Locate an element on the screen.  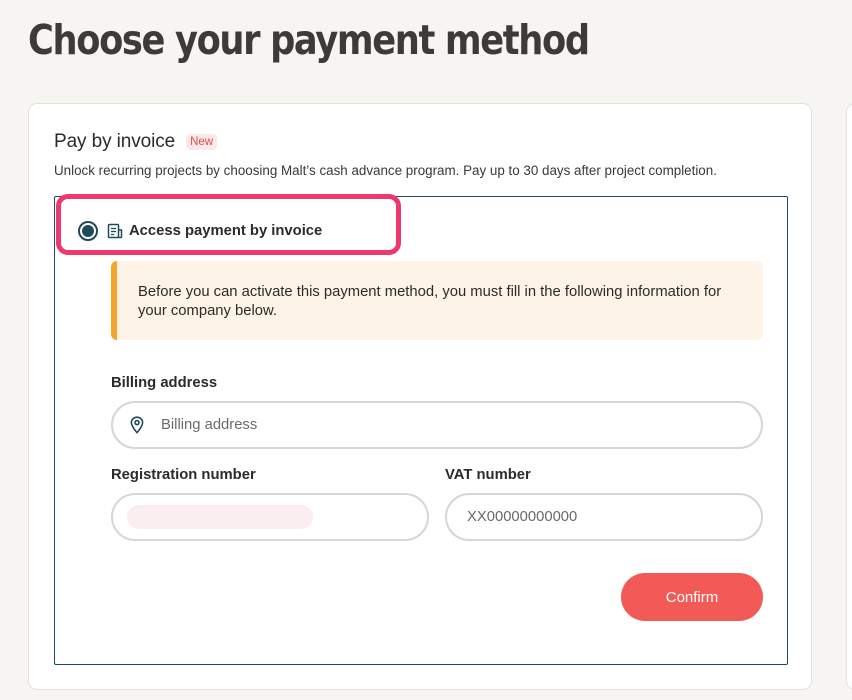
registration-number-input is located at coordinates (270, 517).